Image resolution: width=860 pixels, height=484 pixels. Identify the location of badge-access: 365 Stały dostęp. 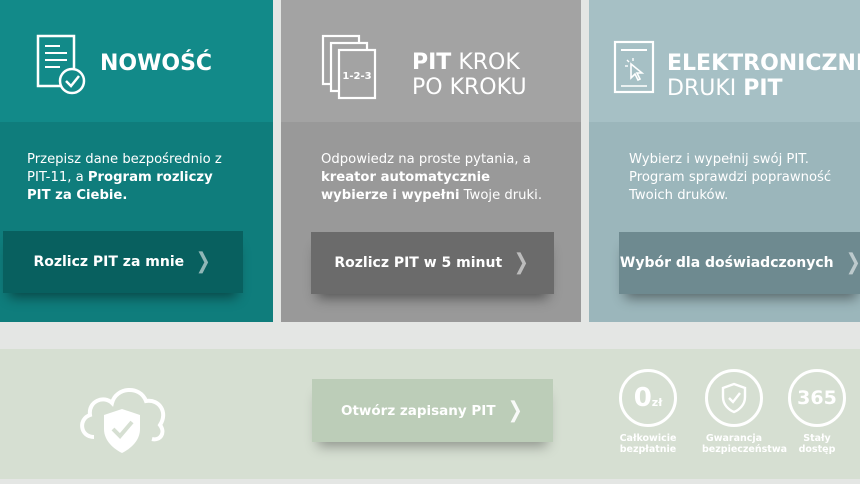
(817, 412).